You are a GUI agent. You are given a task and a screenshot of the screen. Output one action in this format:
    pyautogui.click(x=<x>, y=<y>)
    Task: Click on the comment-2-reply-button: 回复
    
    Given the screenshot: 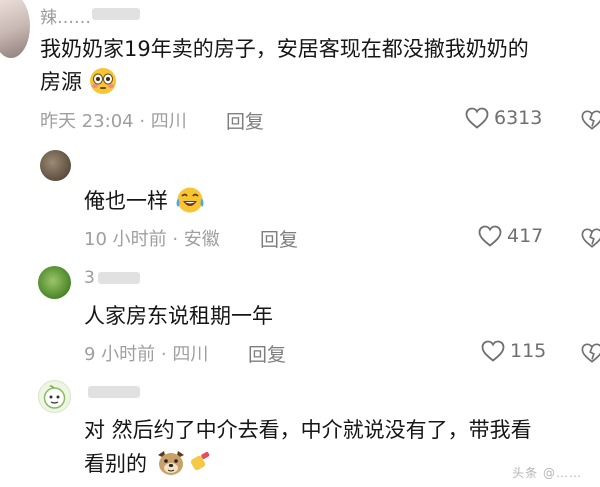 What is the action you would take?
    pyautogui.click(x=279, y=238)
    